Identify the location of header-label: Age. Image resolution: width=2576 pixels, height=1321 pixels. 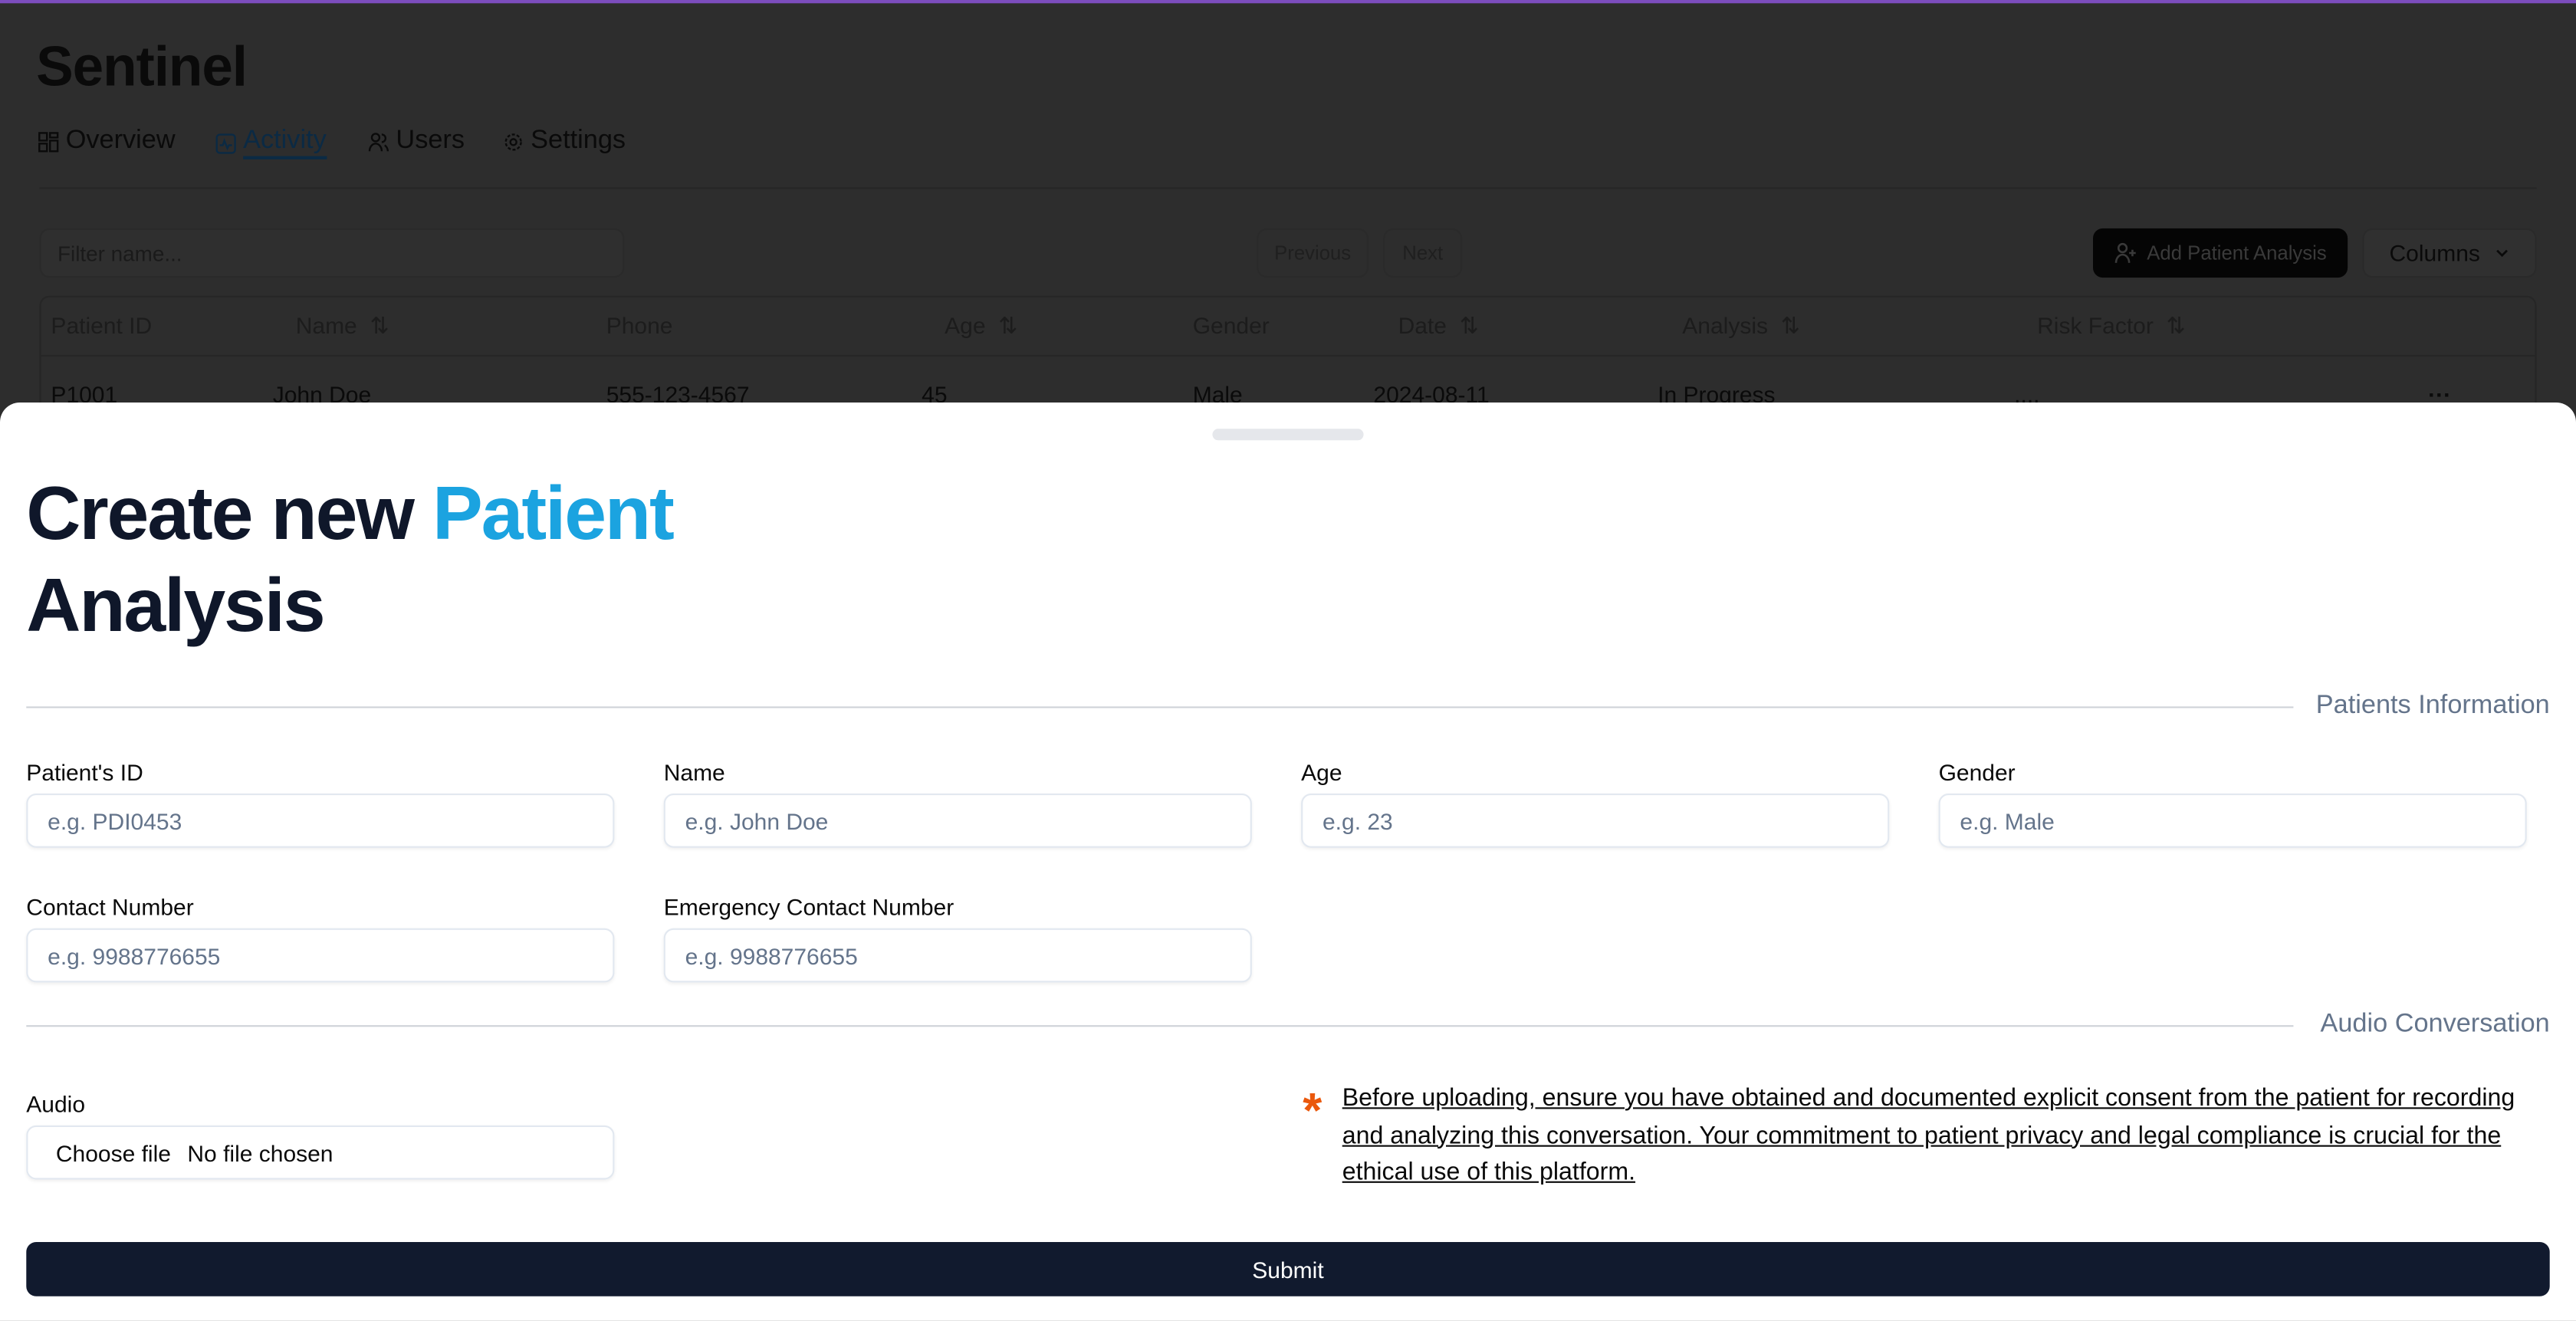
(965, 325).